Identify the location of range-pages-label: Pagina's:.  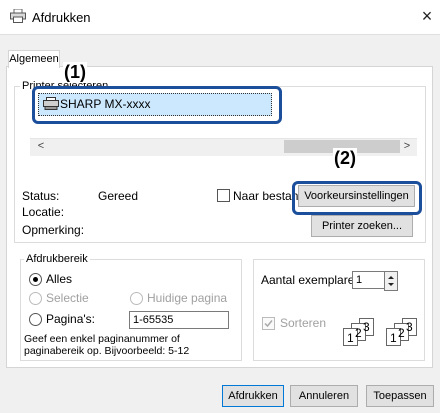
(70, 319).